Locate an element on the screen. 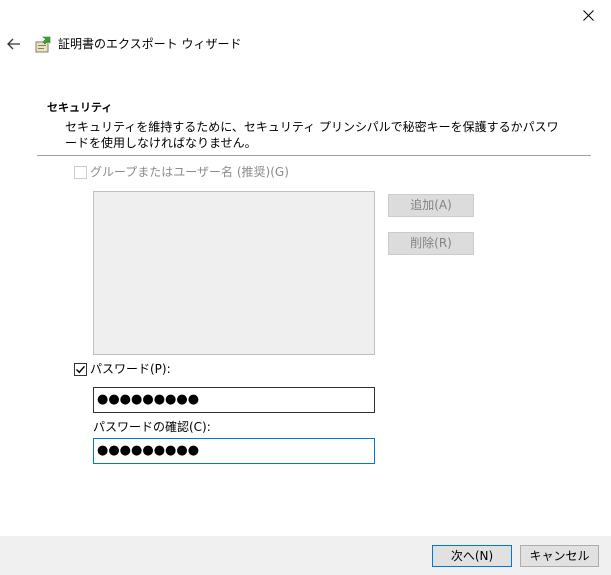  password-checkbox is located at coordinates (80, 369).